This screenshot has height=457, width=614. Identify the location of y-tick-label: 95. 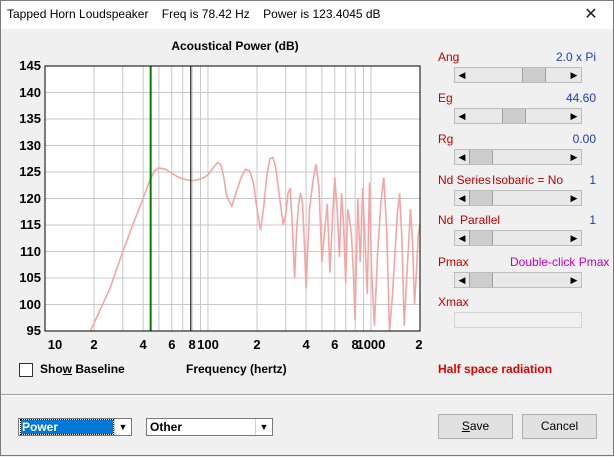
(33, 330).